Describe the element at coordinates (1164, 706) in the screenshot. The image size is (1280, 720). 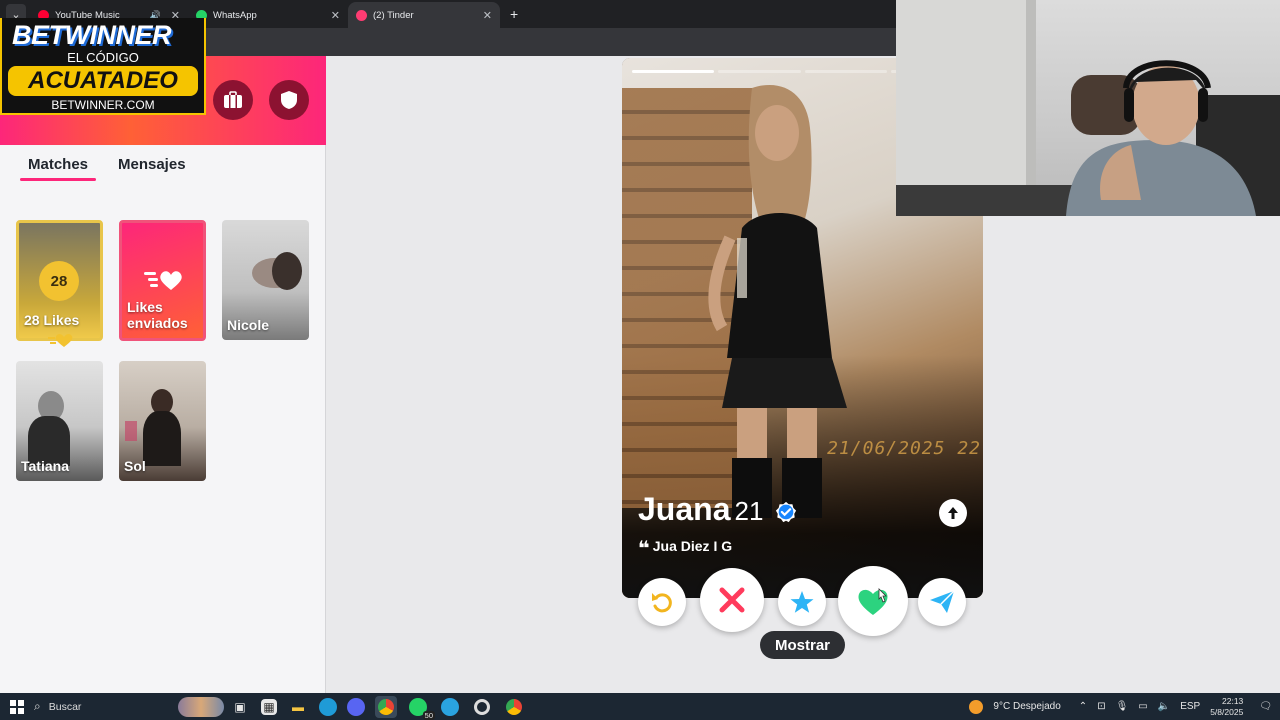
I see `volume-icon: 🔈` at that location.